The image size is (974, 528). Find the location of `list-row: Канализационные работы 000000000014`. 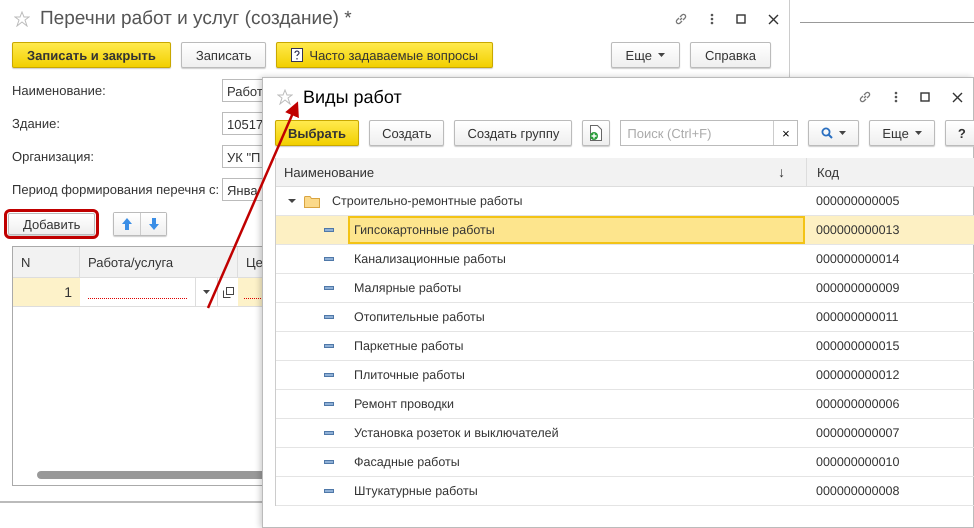

list-row: Канализационные работы 000000000014 is located at coordinates (625, 259).